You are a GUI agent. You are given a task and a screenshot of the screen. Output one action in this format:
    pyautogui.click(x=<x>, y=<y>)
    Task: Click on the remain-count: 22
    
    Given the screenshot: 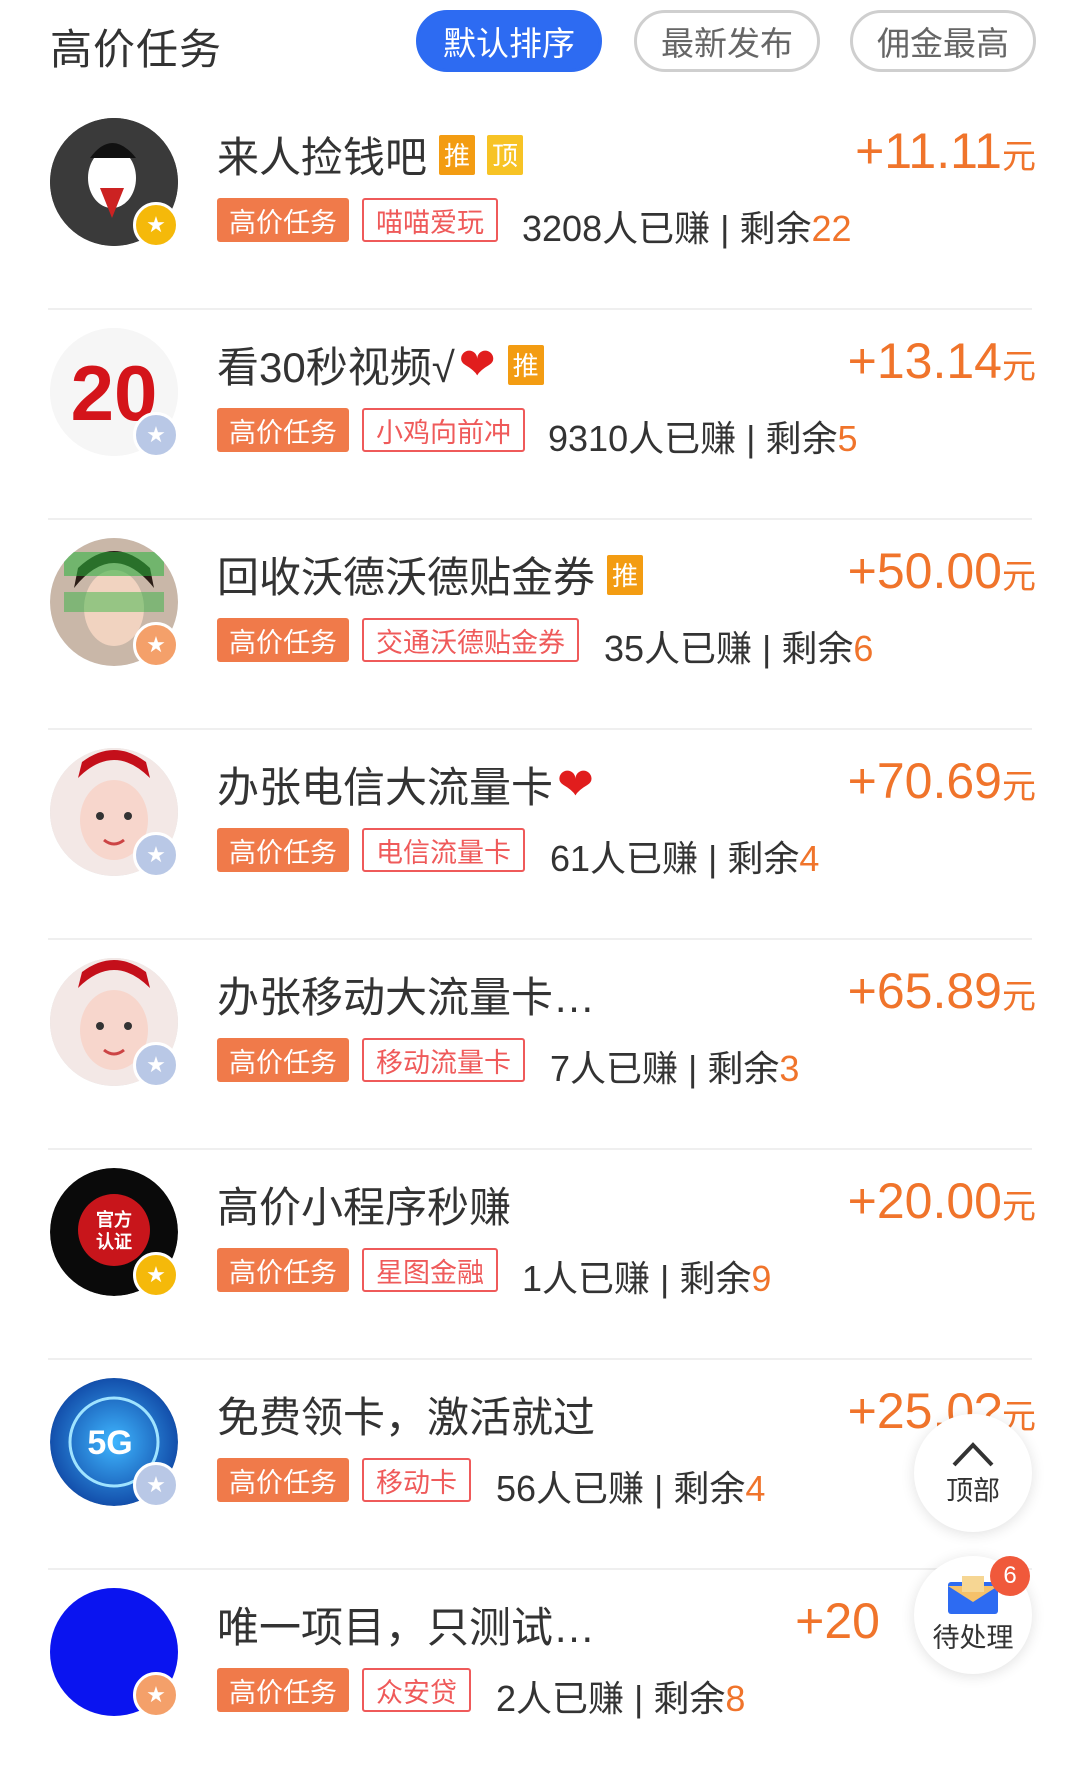 What is the action you would take?
    pyautogui.click(x=831, y=228)
    